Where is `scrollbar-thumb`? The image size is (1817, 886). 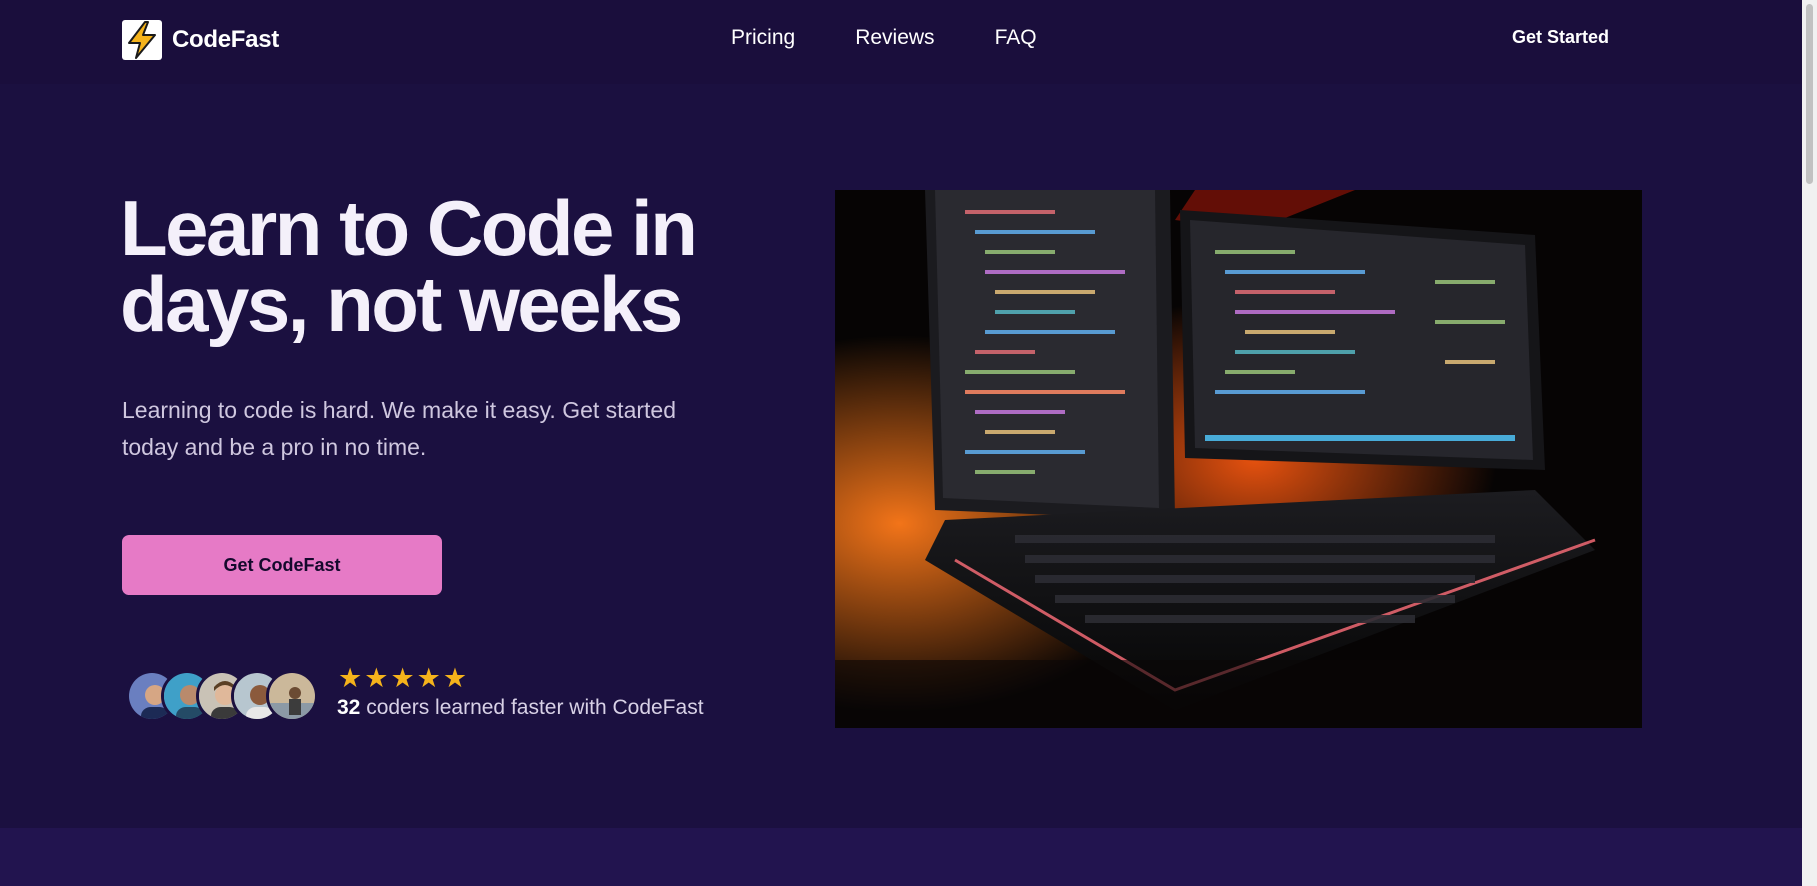
scrollbar-thumb is located at coordinates (1809, 94).